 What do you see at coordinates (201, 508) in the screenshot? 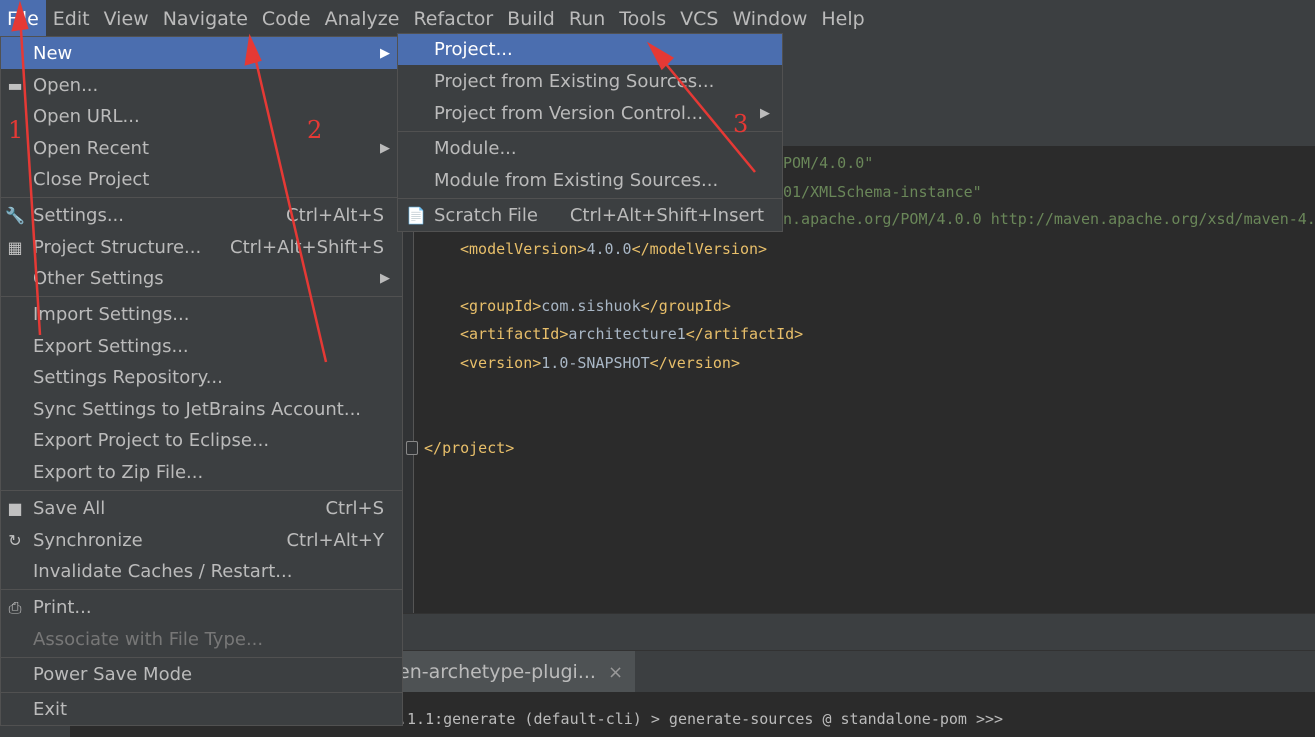
I see `menu-item-save-all: ■ Save All Ctrl+S` at bounding box center [201, 508].